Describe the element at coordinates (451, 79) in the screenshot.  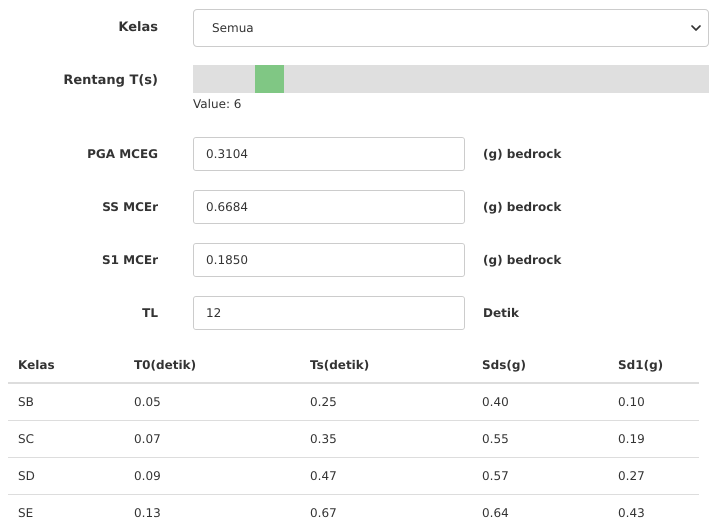
I see `range-slider` at that location.